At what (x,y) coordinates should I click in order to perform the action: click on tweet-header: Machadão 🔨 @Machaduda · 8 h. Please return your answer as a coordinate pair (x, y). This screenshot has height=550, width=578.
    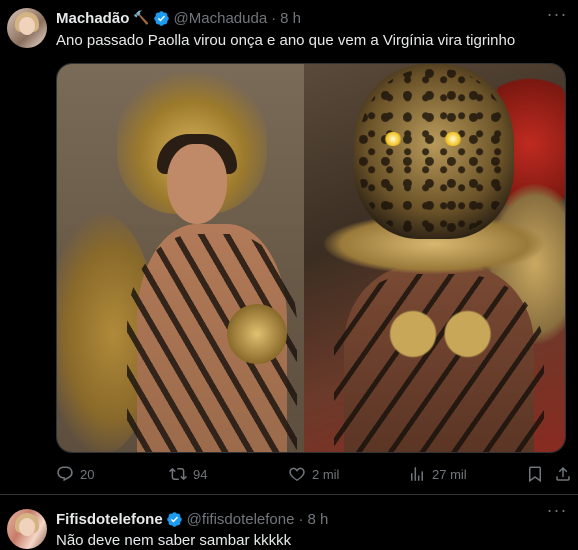
    Looking at the image, I should click on (178, 18).